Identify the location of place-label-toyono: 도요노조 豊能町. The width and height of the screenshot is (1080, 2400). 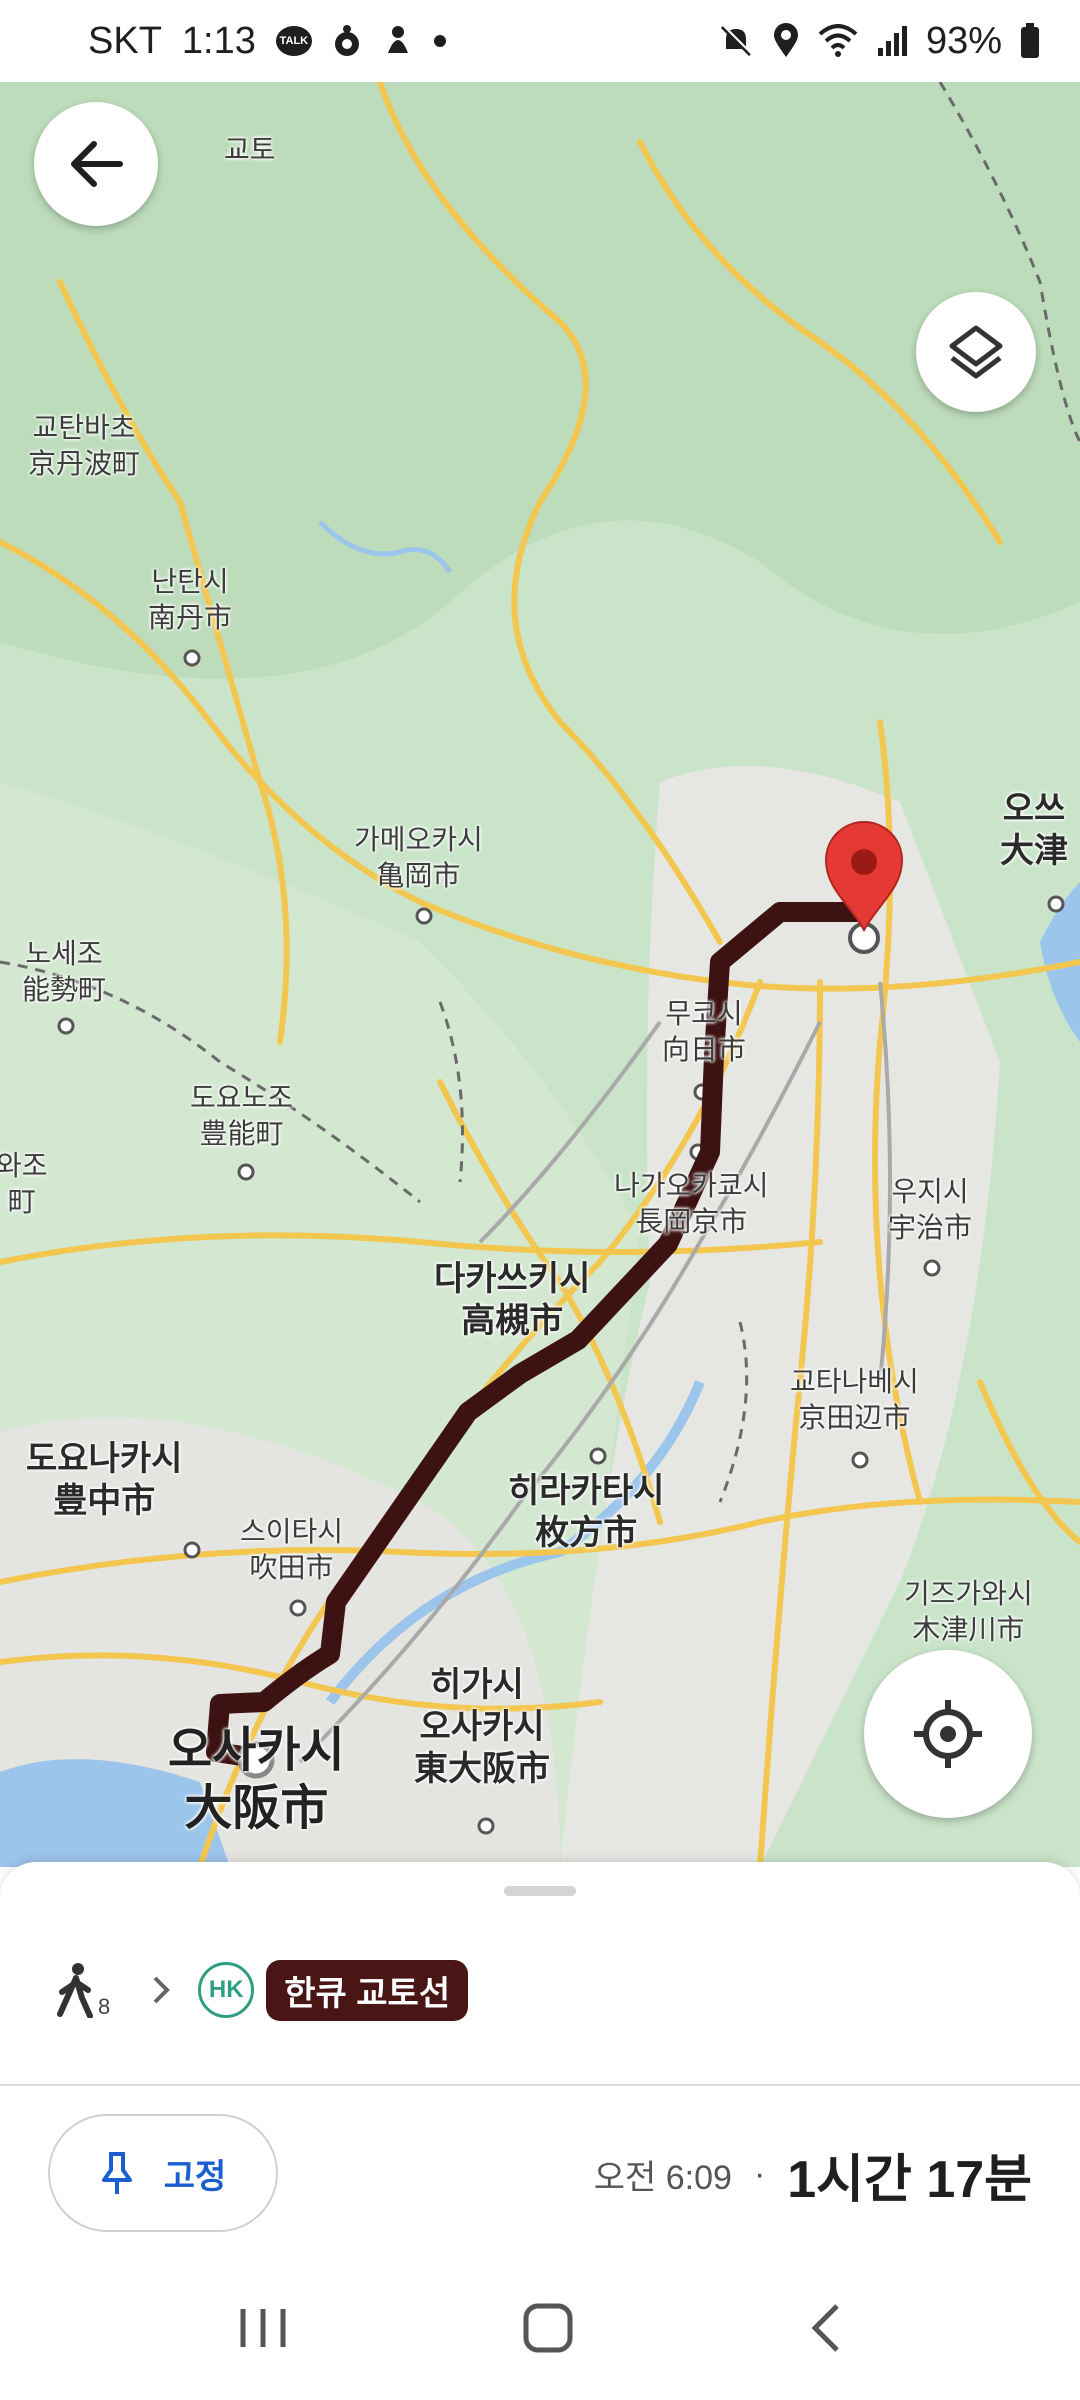
(242, 1115).